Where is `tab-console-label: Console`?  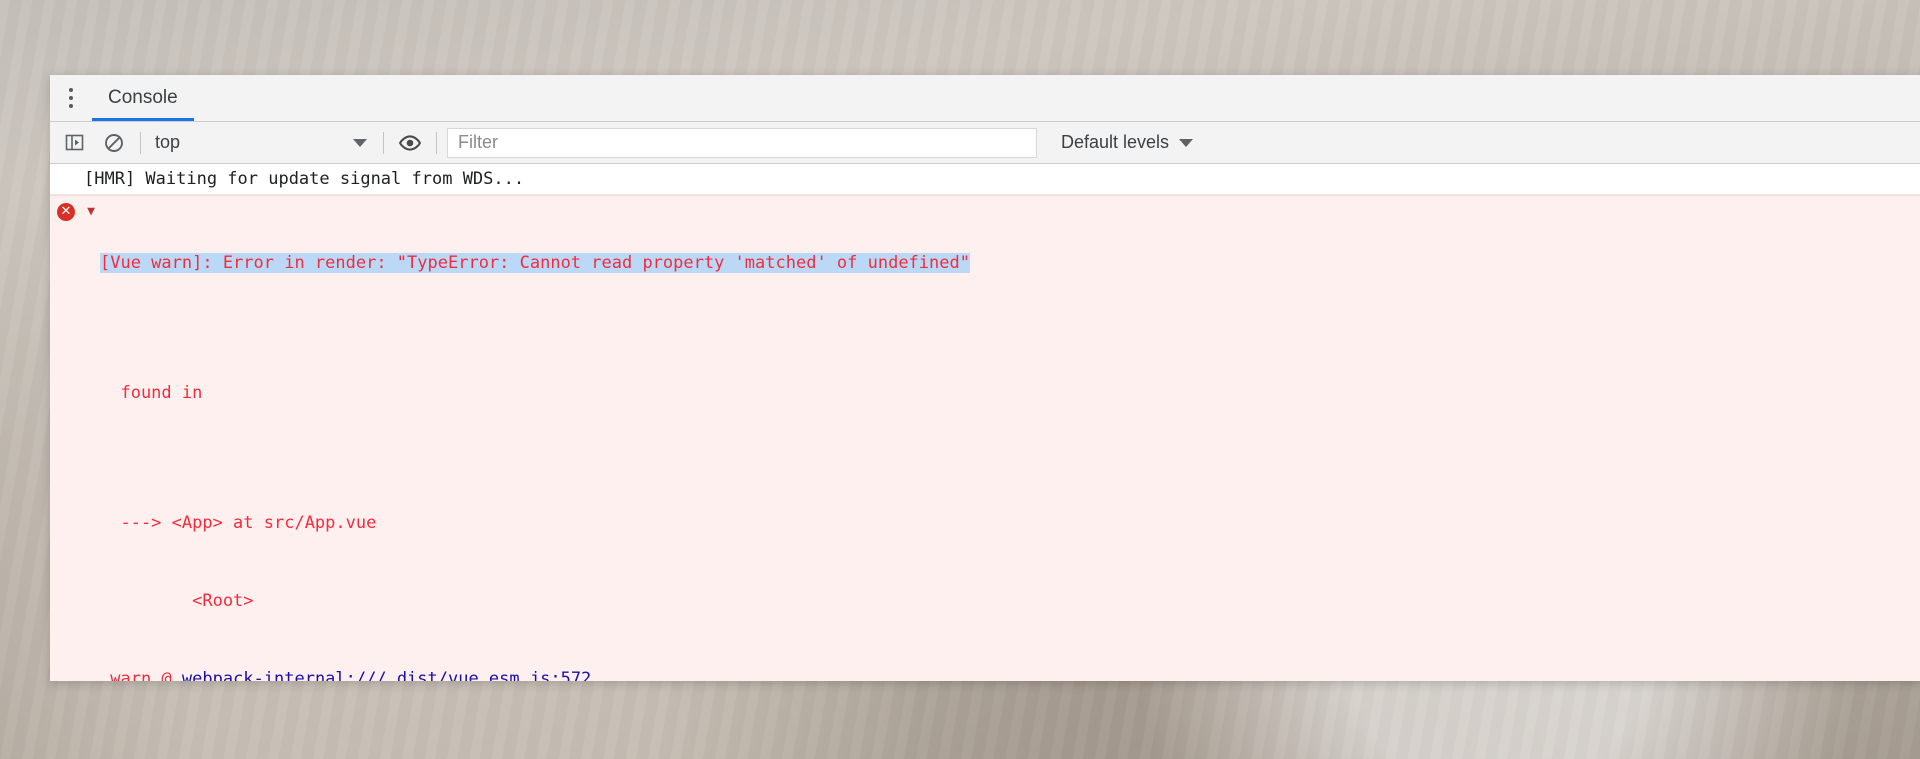
tab-console-label: Console is located at coordinates (143, 97).